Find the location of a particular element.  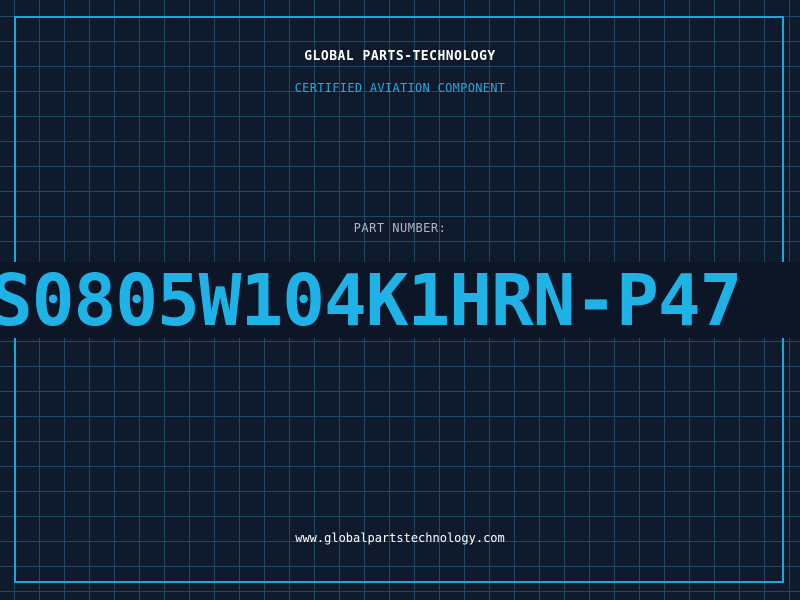

company-name: GLOBAL PARTS-TECHNOLOGY is located at coordinates (400, 56).